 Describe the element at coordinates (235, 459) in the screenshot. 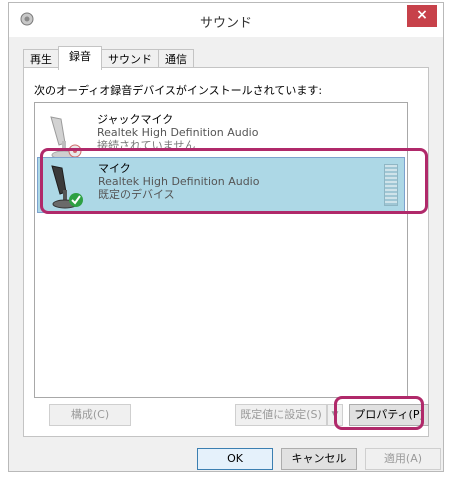

I see `ok-button: OK` at that location.